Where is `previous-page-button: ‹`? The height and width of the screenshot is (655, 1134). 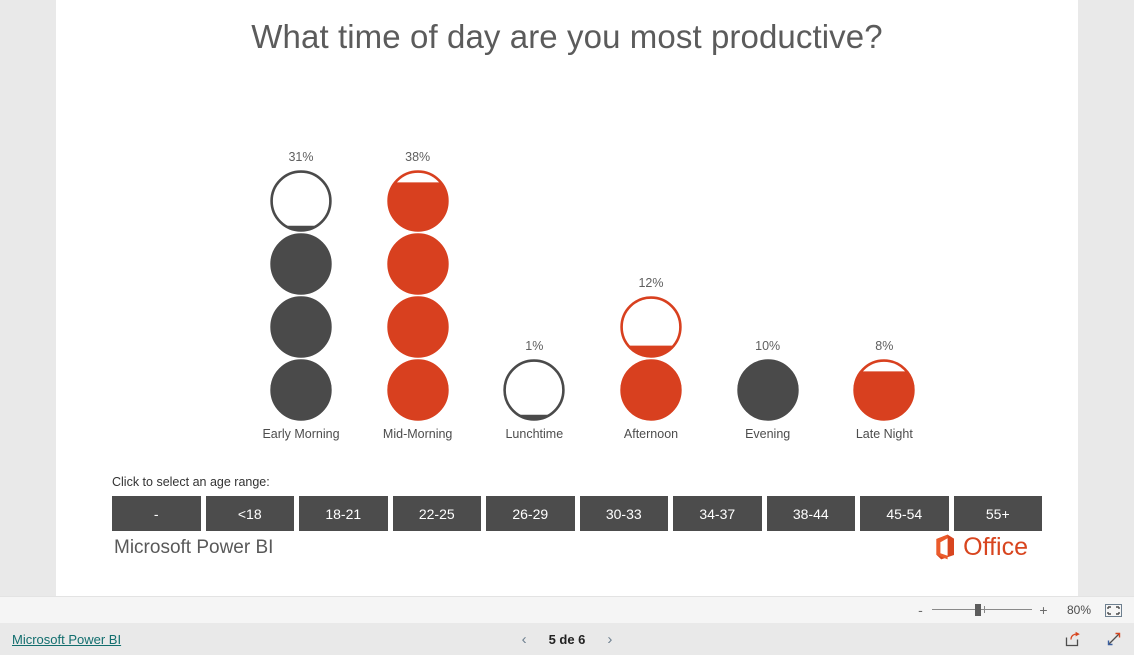 previous-page-button: ‹ is located at coordinates (524, 639).